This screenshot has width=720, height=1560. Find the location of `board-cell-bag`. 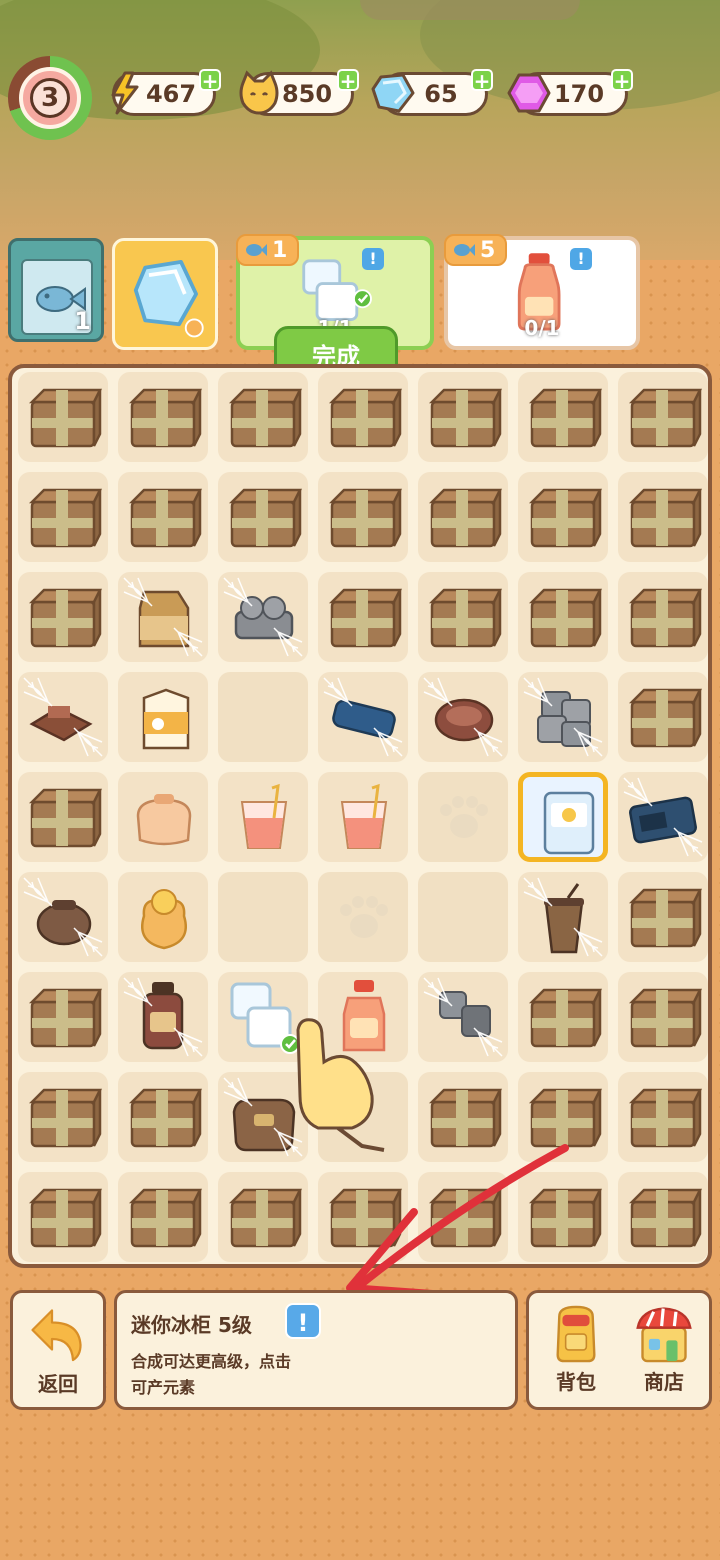

board-cell-bag is located at coordinates (263, 1117).